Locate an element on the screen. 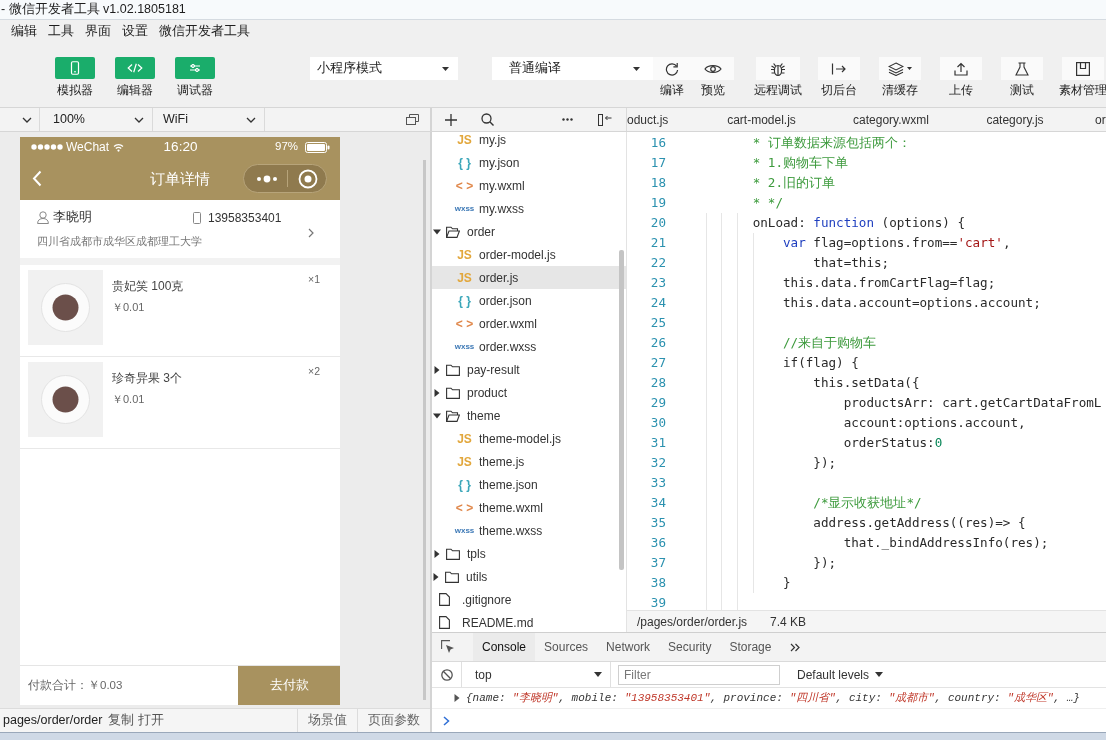 The width and height of the screenshot is (1106, 740). editor-tab: oduct.js is located at coordinates (662, 119).